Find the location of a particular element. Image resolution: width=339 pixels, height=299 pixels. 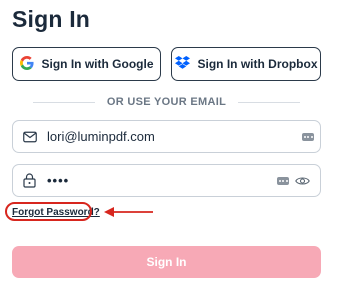

mail-icon is located at coordinates (31, 137).